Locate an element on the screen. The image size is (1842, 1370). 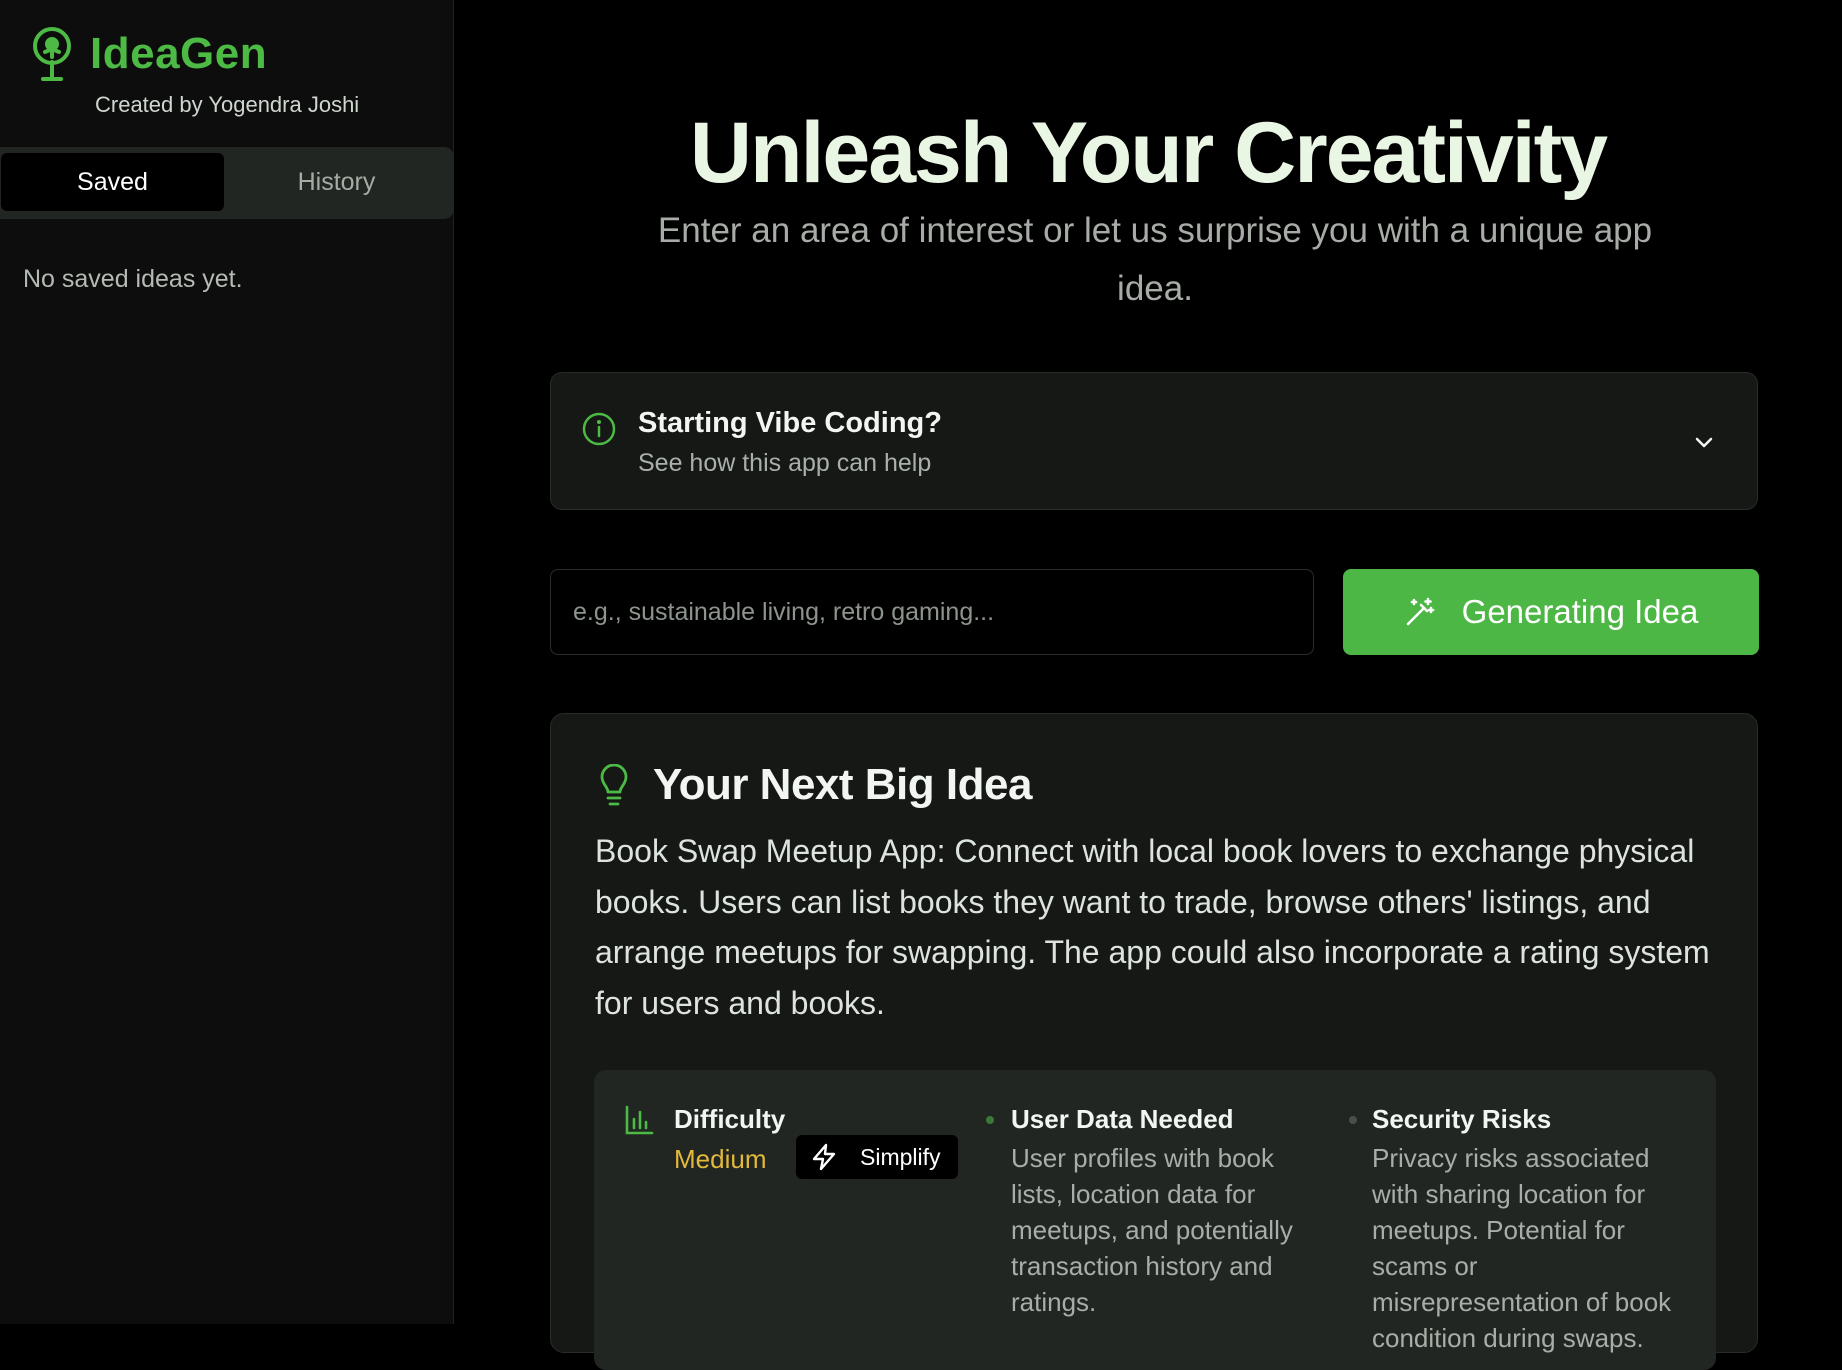
difficulty-label: Difficulty is located at coordinates (730, 1119).